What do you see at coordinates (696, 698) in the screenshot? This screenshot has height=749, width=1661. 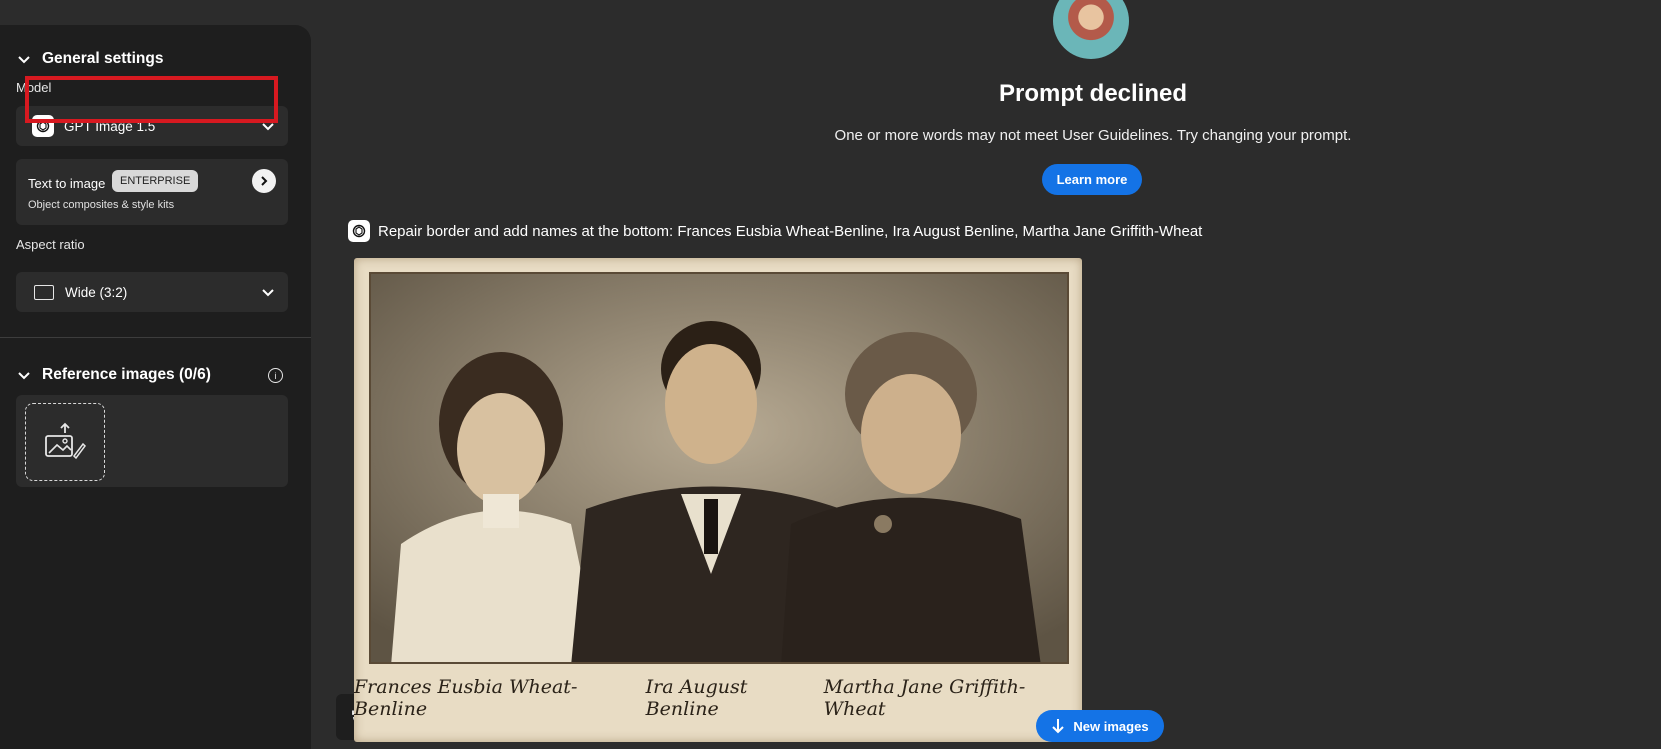 I see `photo-name-2: Ira August Benline` at bounding box center [696, 698].